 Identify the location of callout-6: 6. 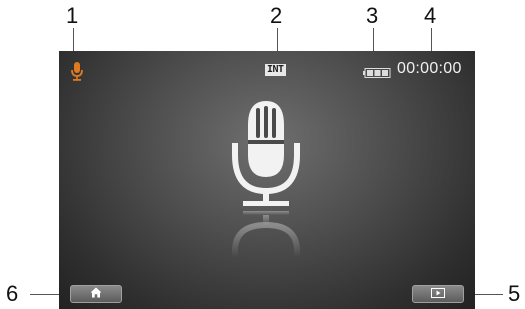
(12, 293).